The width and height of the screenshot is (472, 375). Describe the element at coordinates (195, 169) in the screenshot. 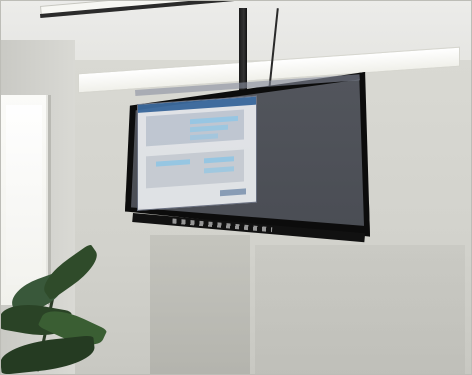

I see `tv-form-panel-bottom` at that location.